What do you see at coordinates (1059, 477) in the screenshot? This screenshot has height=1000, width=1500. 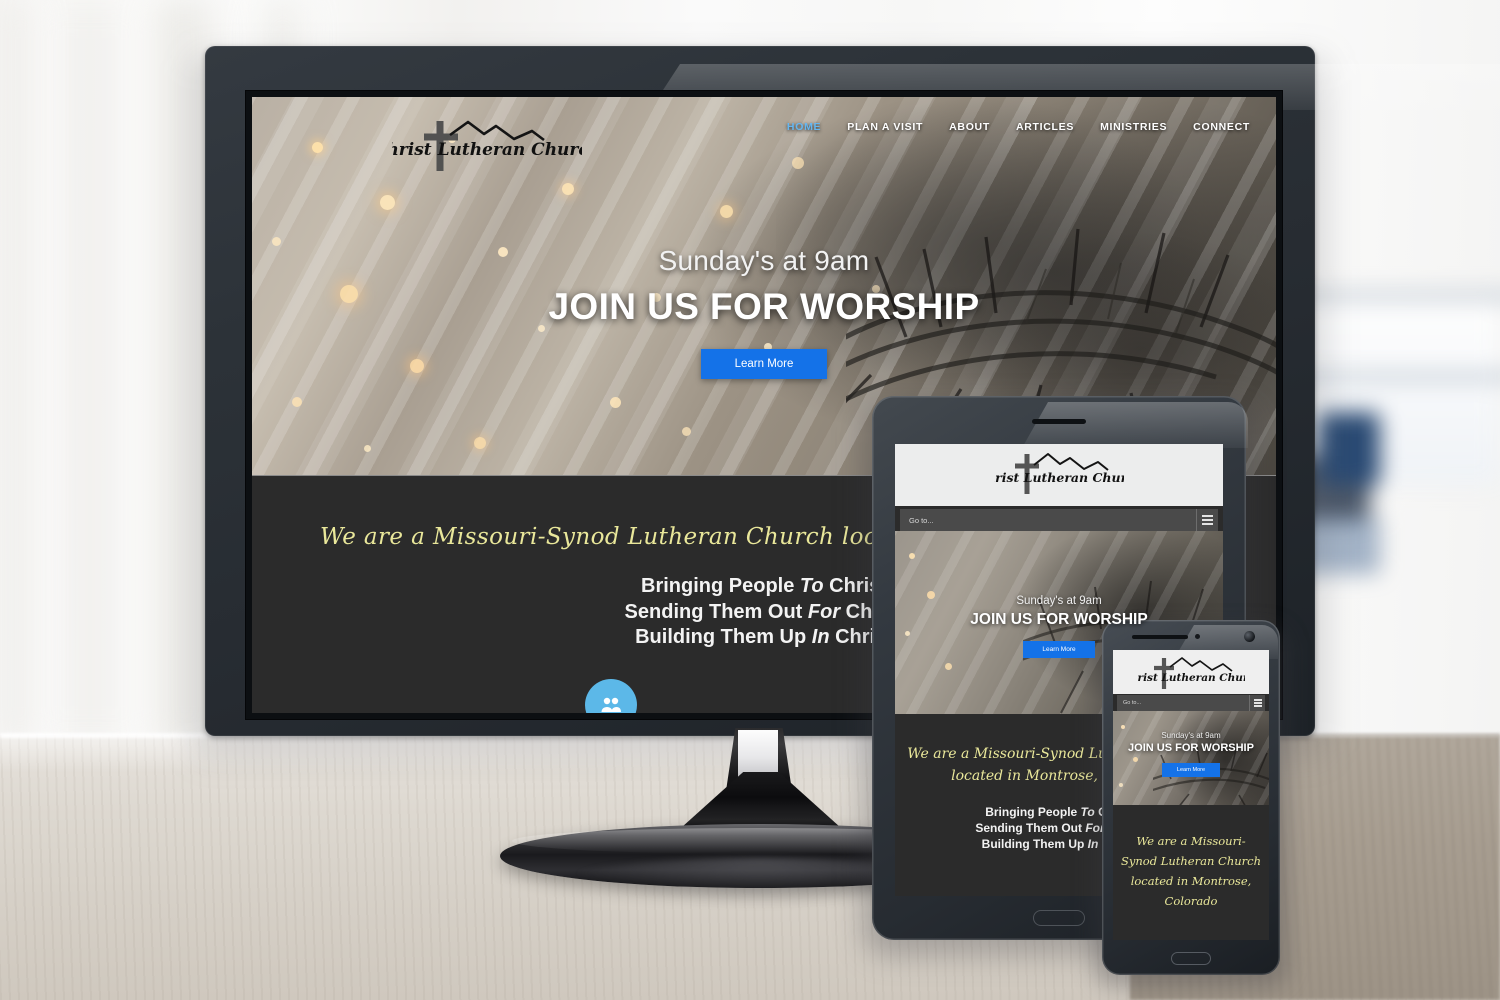 I see `tablet-logo-text: Christ Lutheran Church` at bounding box center [1059, 477].